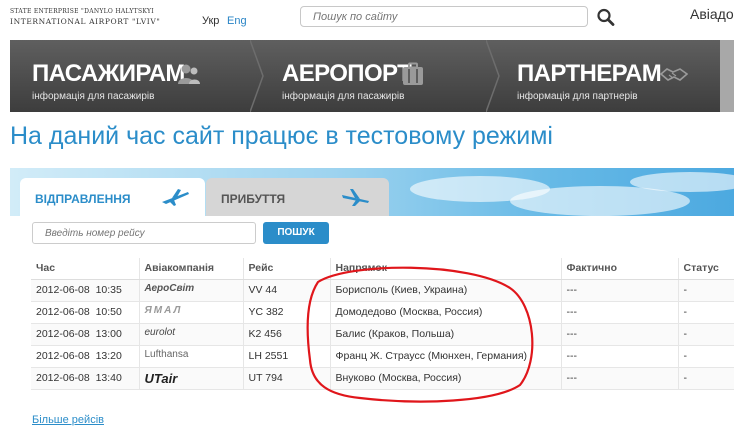 Image resolution: width=734 pixels, height=439 pixels. I want to click on search-icon, so click(606, 17).